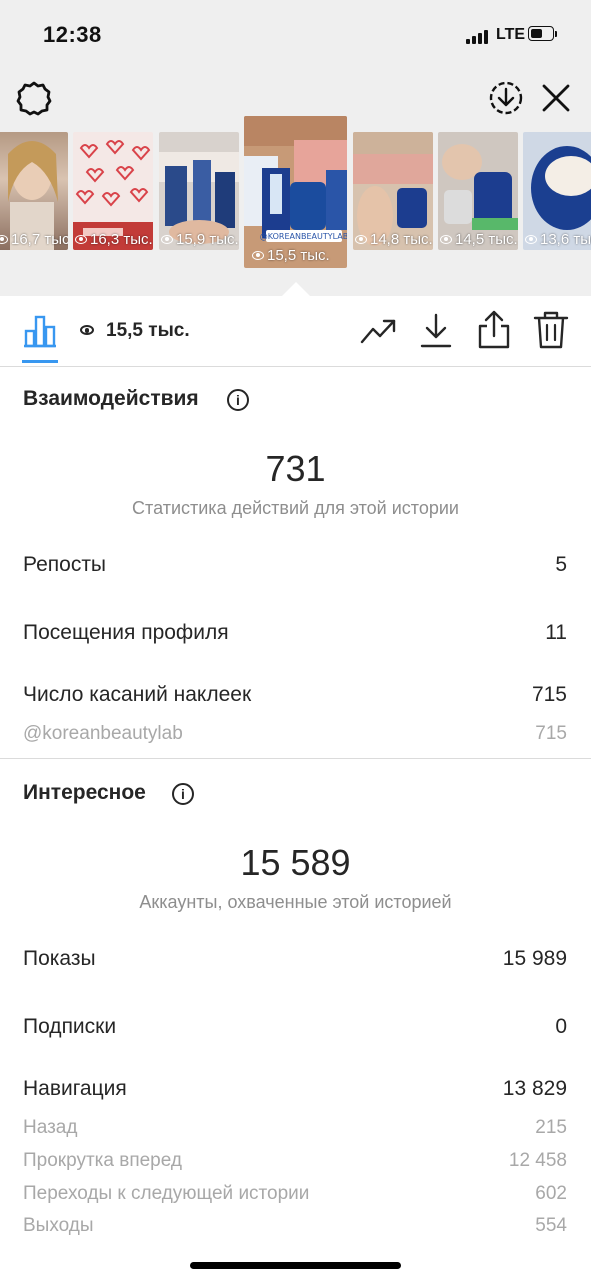 Image resolution: width=591 pixels, height=1280 pixels. Describe the element at coordinates (561, 564) in the screenshot. I see `stat-value: 5` at that location.